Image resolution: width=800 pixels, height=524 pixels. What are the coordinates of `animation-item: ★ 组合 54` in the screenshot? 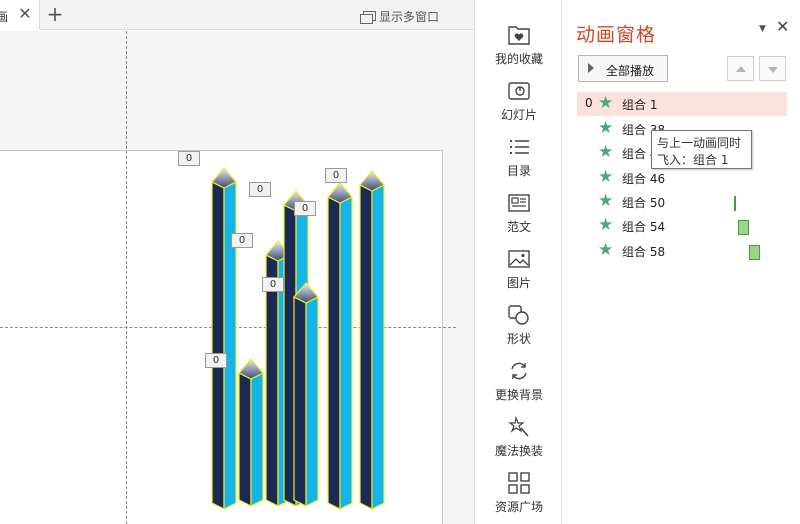 It's located at (682, 226).